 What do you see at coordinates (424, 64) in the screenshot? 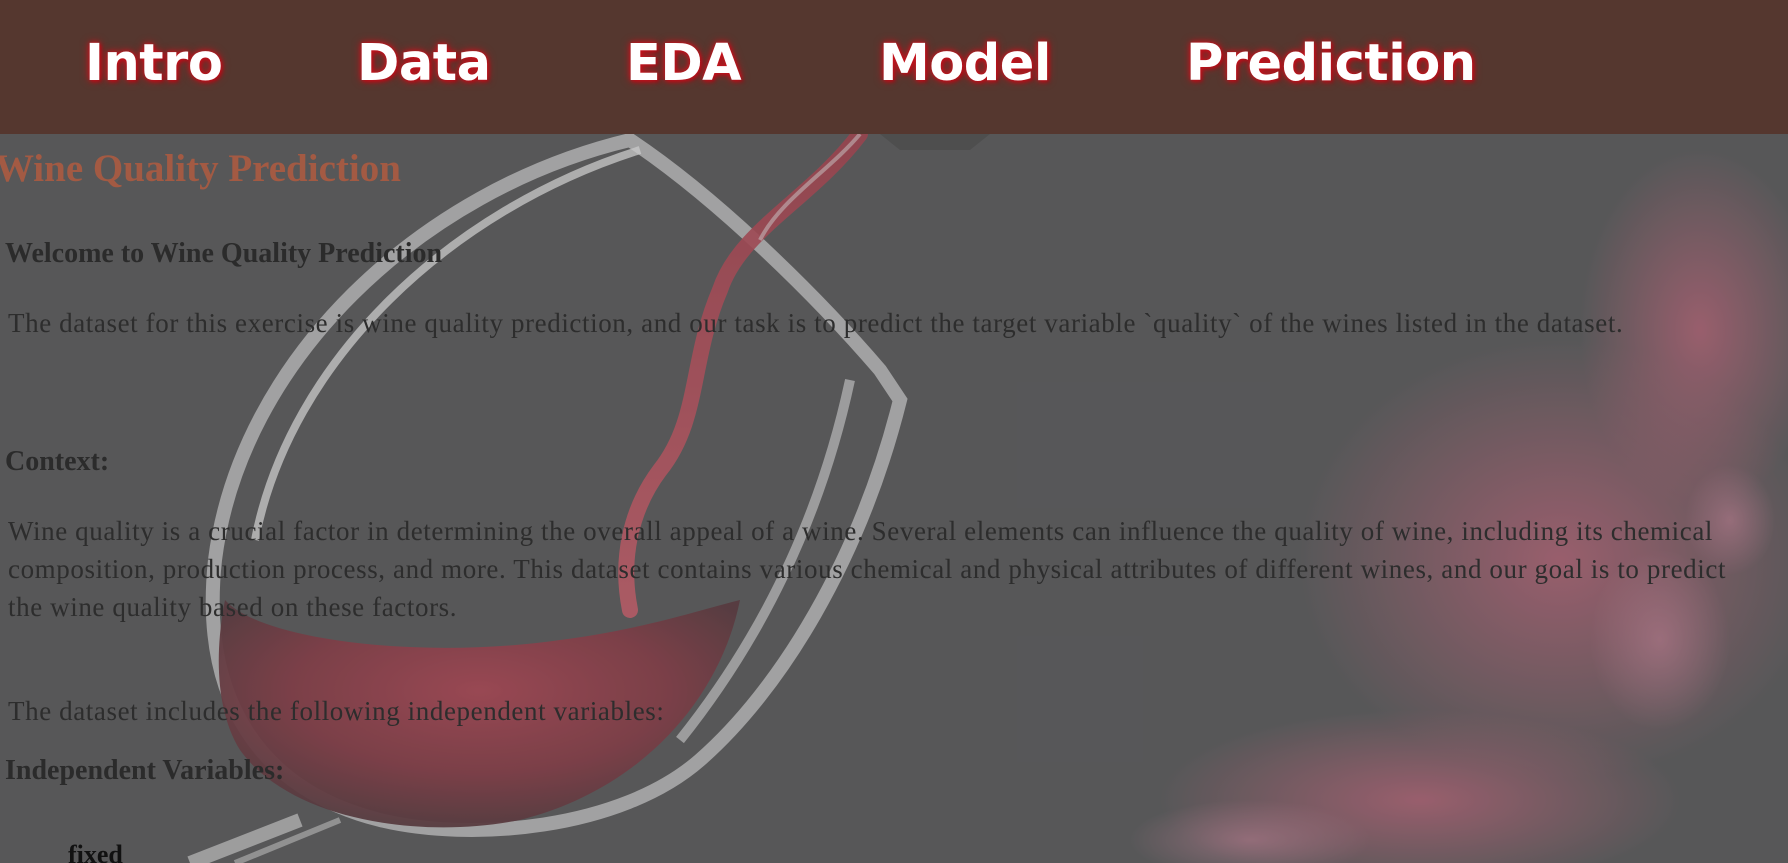
I see `nav-item-data: Data` at bounding box center [424, 64].